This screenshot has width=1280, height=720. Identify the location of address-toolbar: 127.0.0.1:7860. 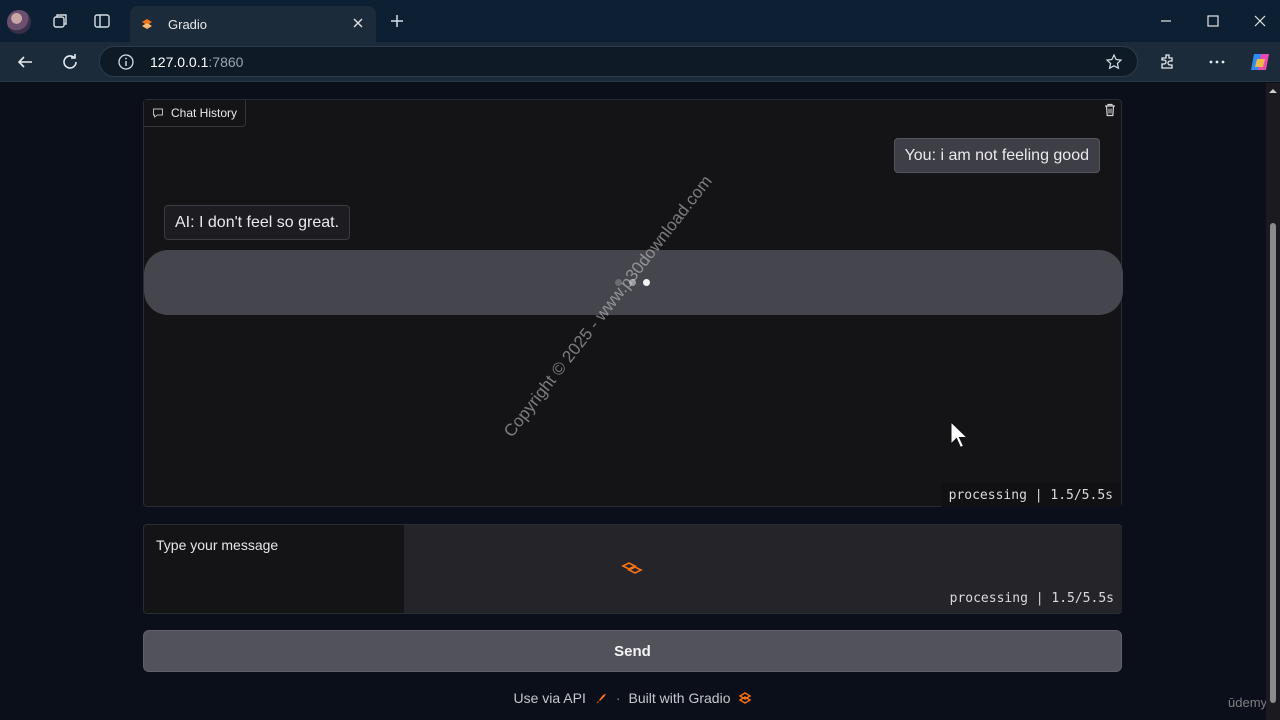
(640, 62).